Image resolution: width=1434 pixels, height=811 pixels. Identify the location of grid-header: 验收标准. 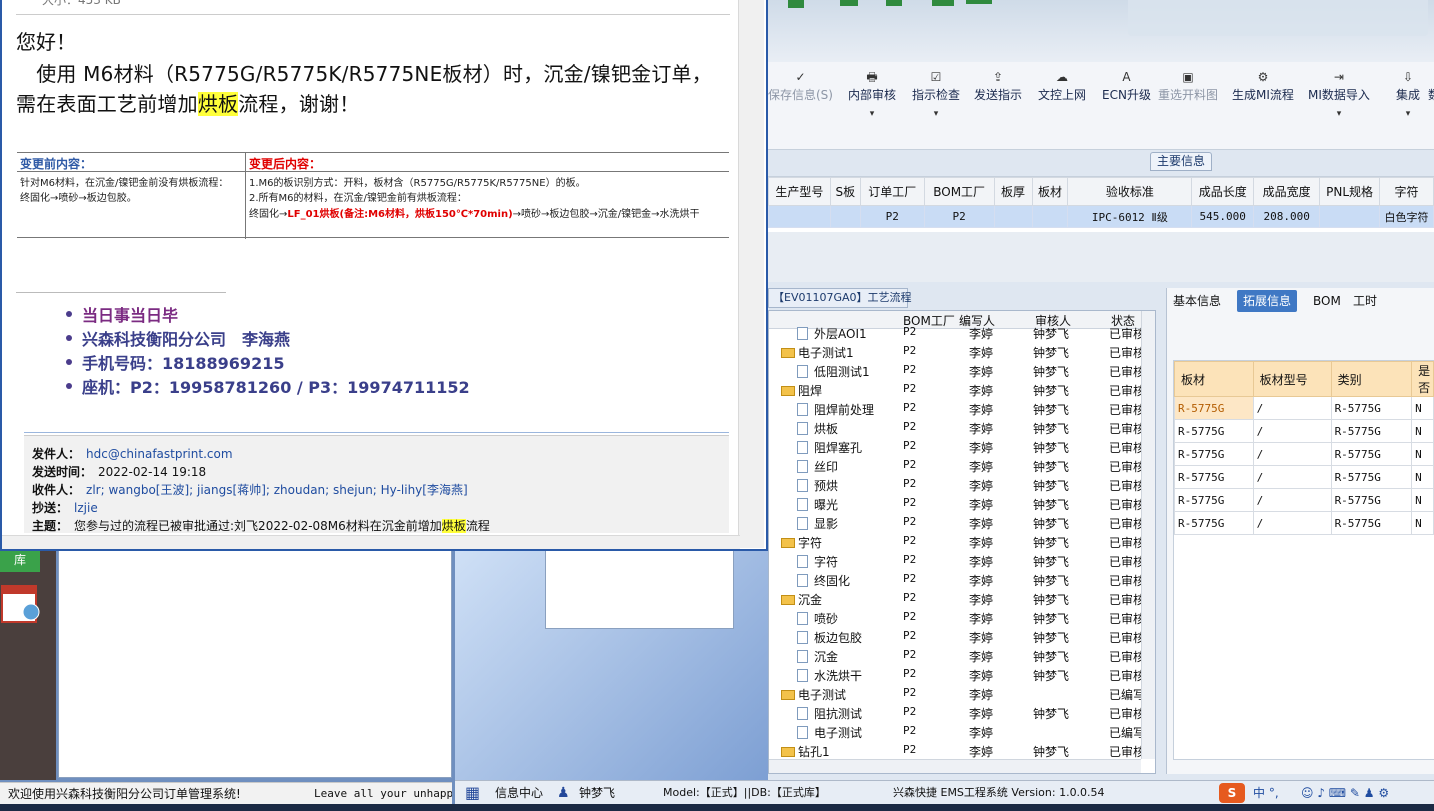
(1130, 191).